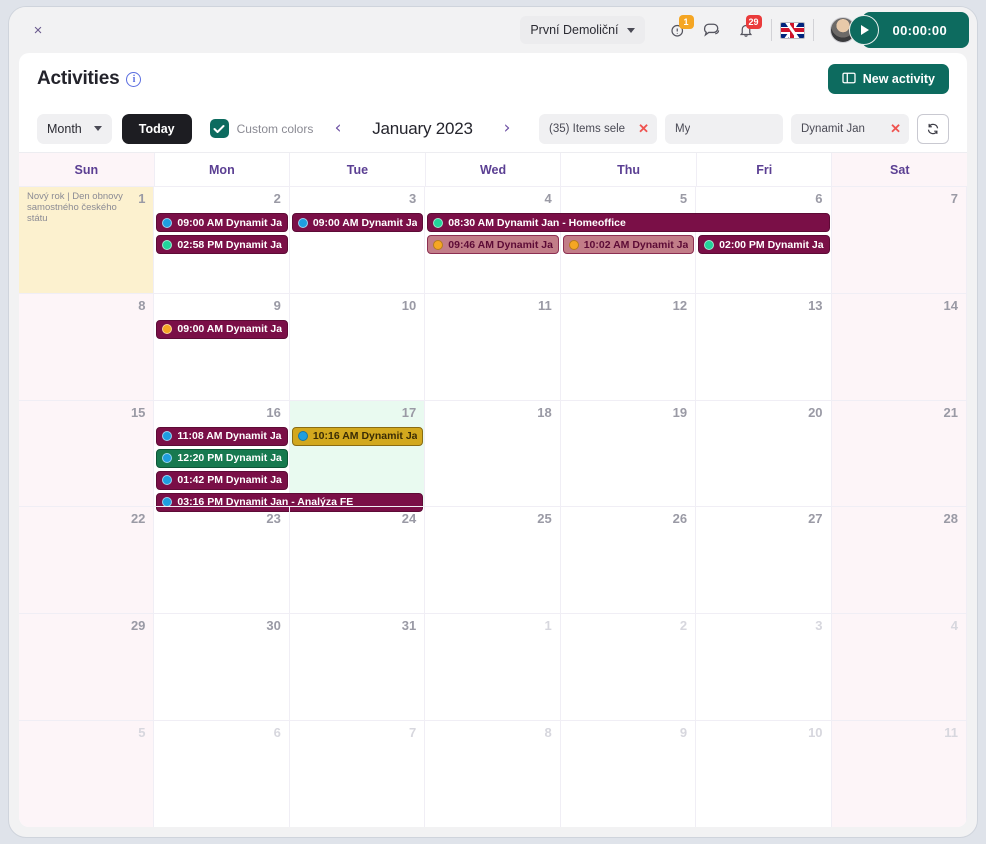  I want to click on view-mode-select: Month, so click(74, 128).